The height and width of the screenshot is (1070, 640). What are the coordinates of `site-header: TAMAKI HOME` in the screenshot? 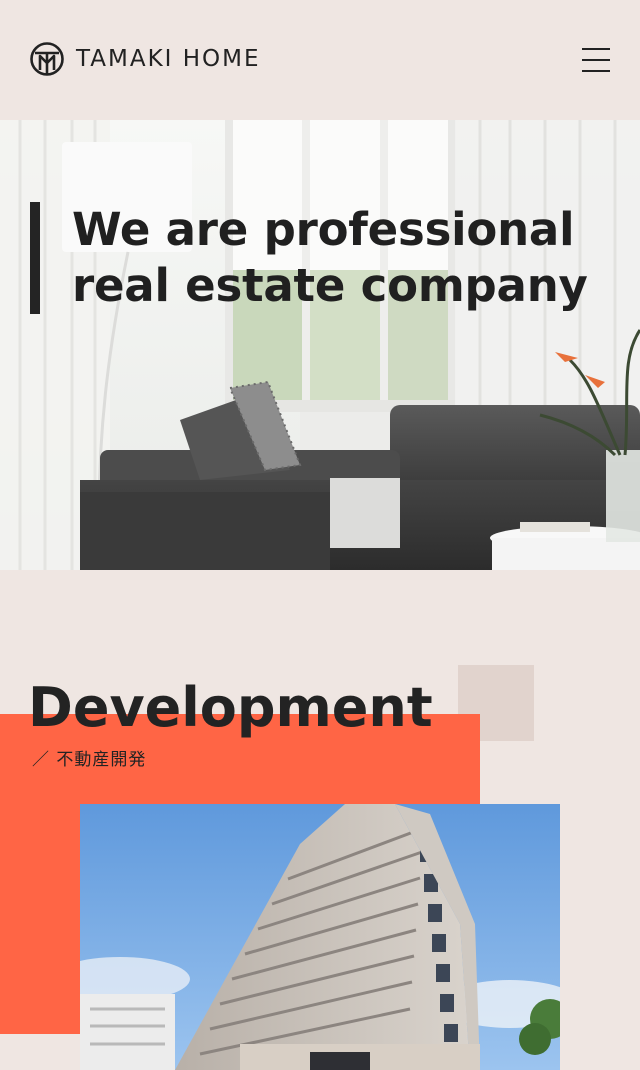 It's located at (320, 60).